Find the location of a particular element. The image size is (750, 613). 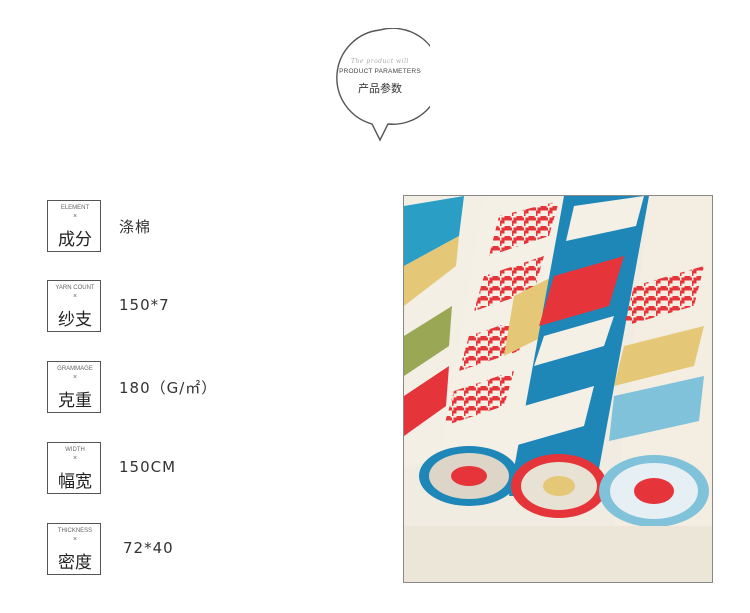

param-value: 180（G/㎡） is located at coordinates (168, 388).